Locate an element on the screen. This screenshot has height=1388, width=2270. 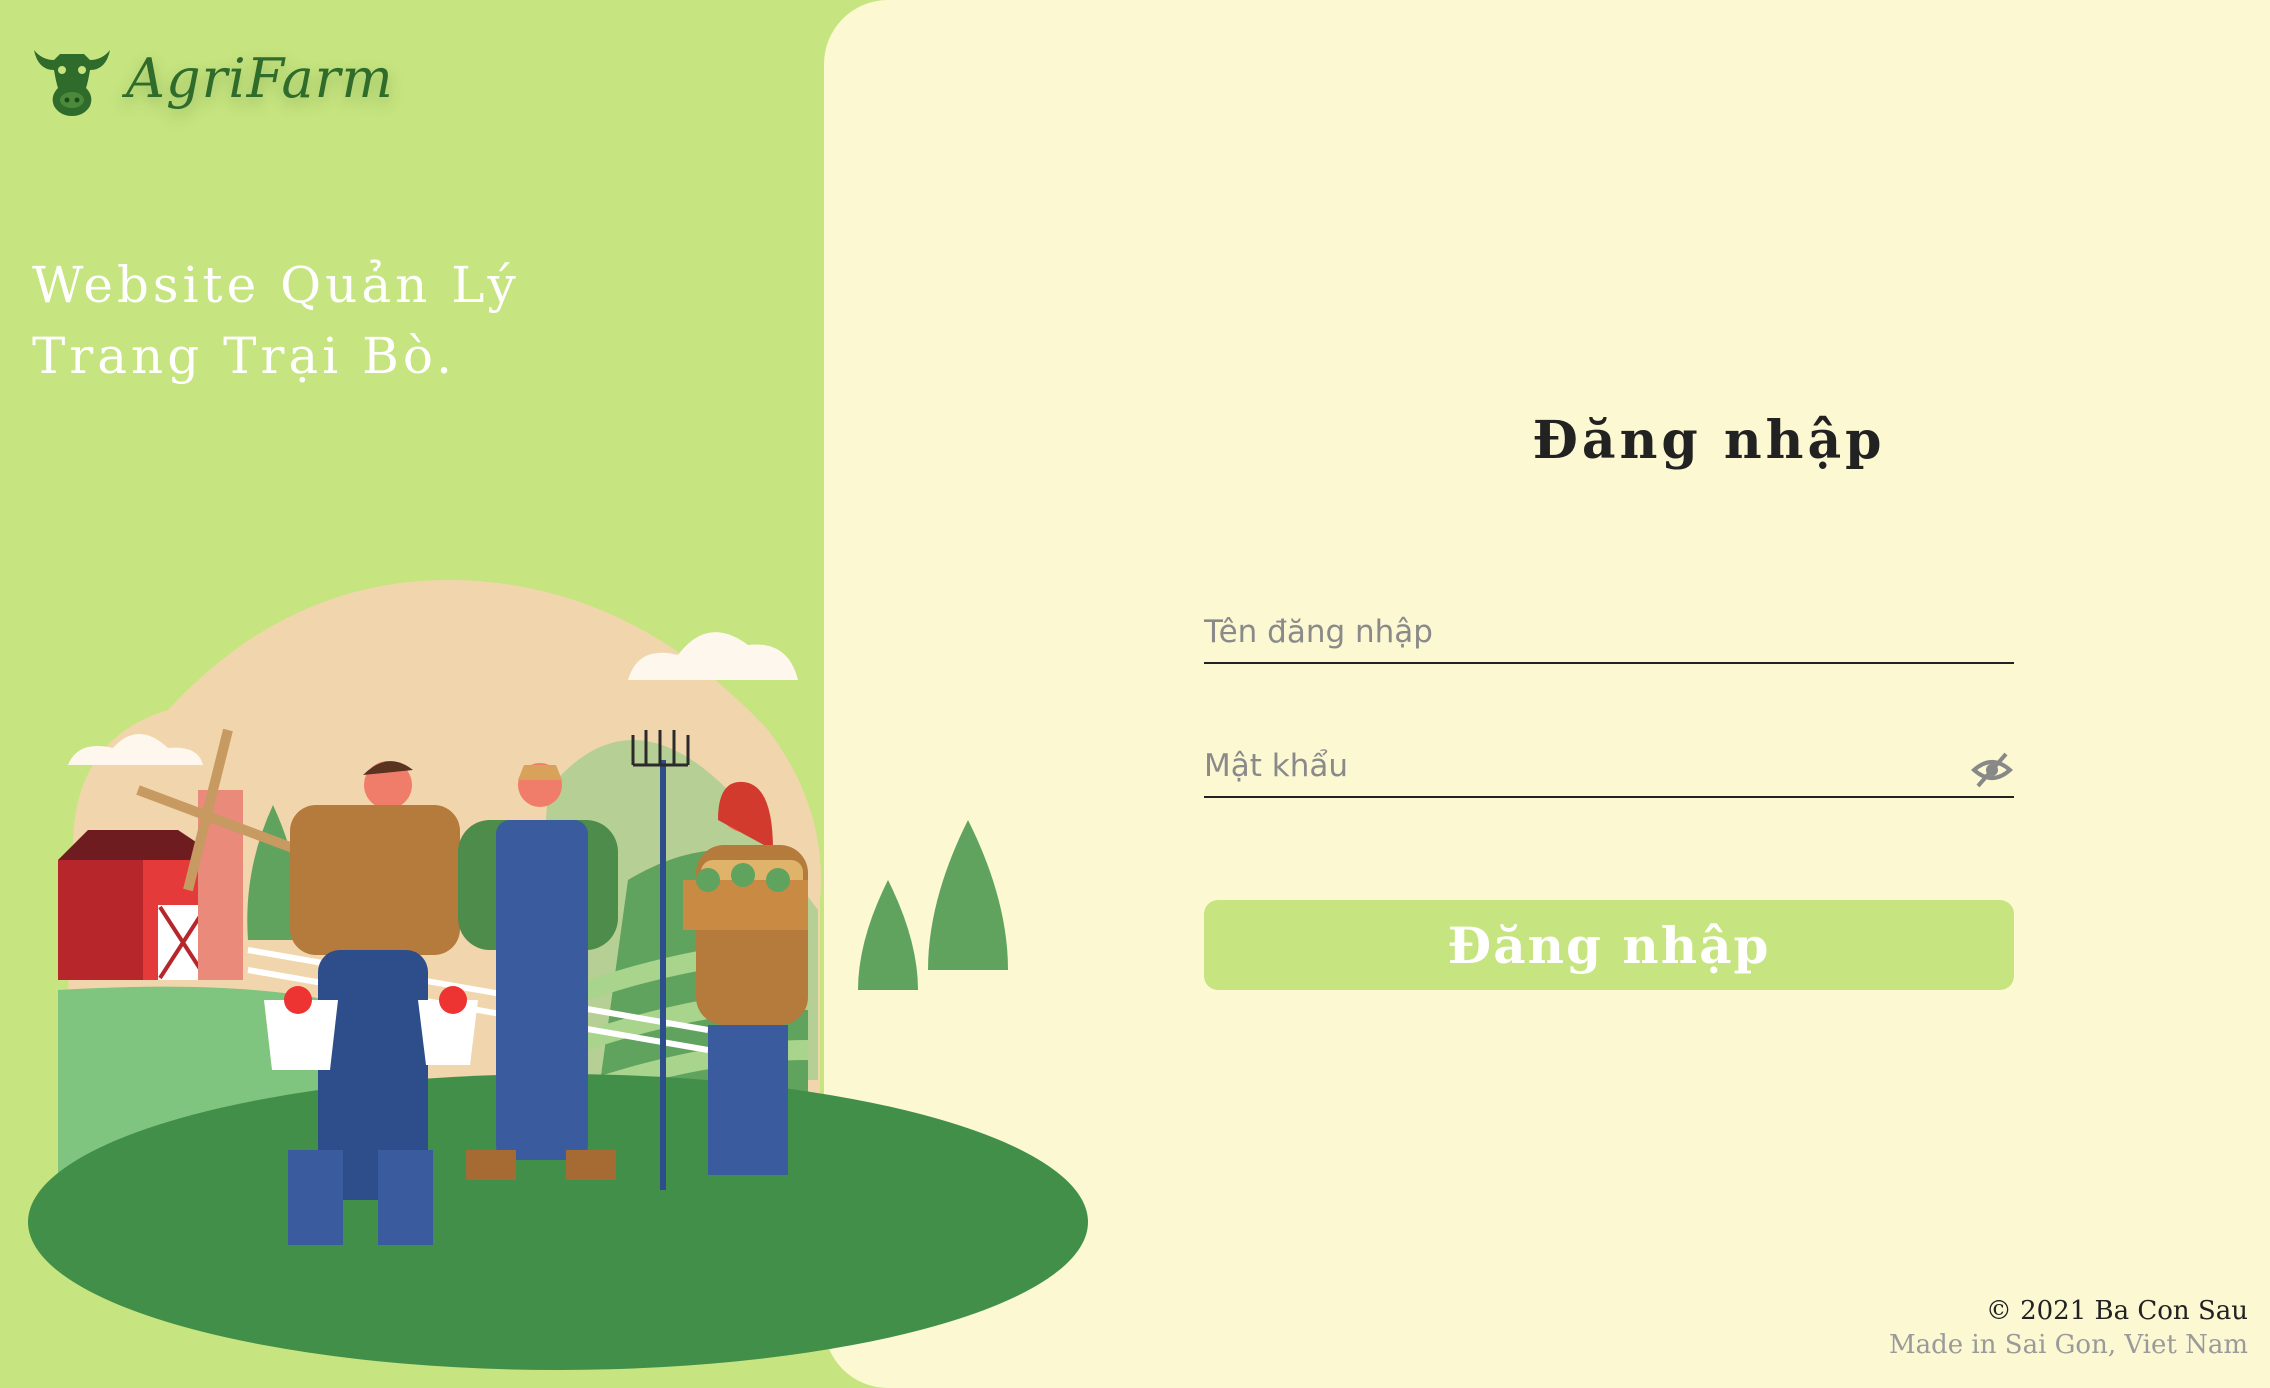
brand-name: AgriFarm is located at coordinates (260, 78).